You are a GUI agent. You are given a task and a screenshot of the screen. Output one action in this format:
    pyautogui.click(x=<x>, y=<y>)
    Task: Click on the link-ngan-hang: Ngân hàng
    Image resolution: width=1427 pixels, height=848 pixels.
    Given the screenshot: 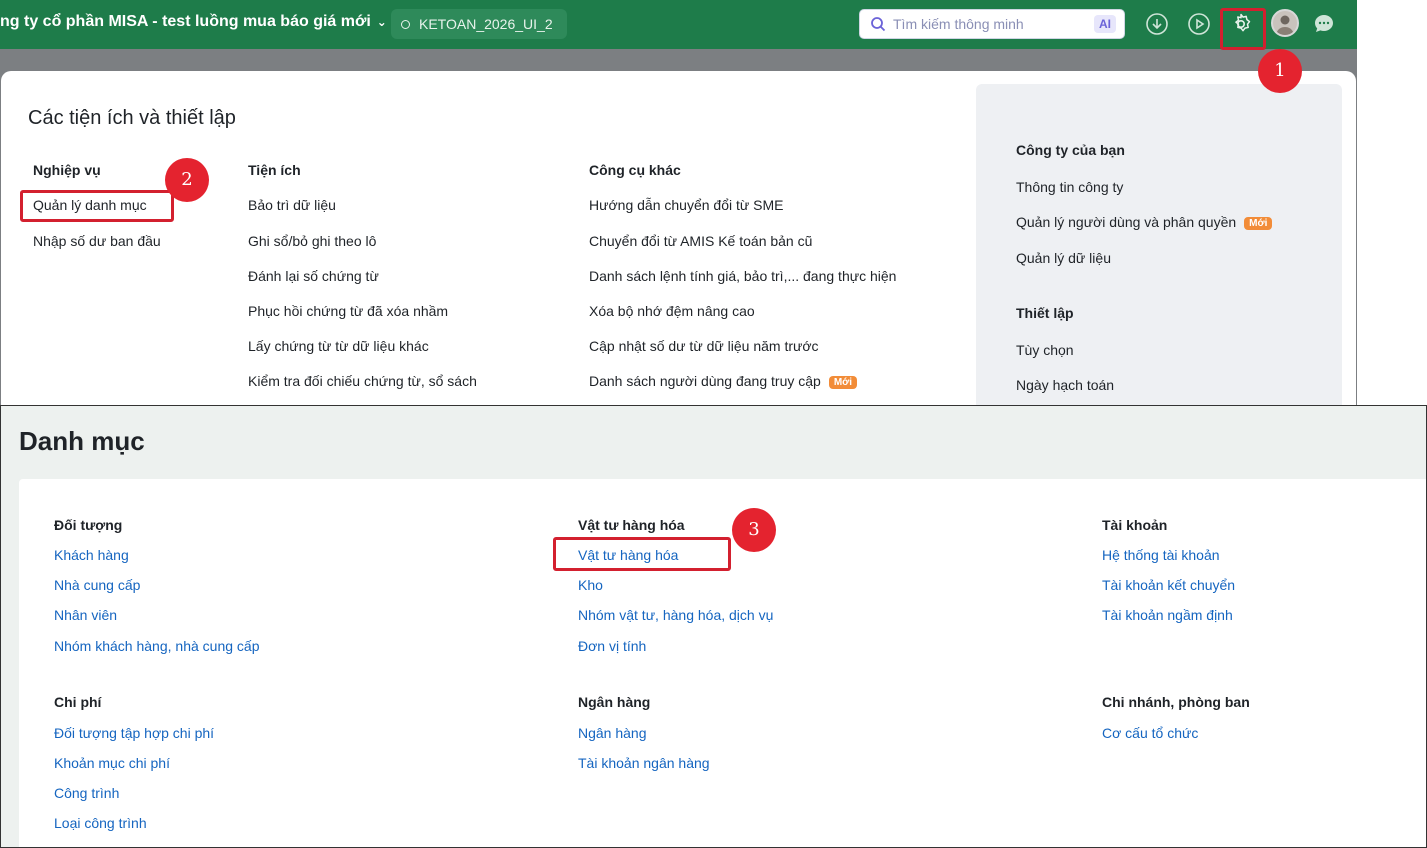 What is the action you would take?
    pyautogui.click(x=612, y=733)
    